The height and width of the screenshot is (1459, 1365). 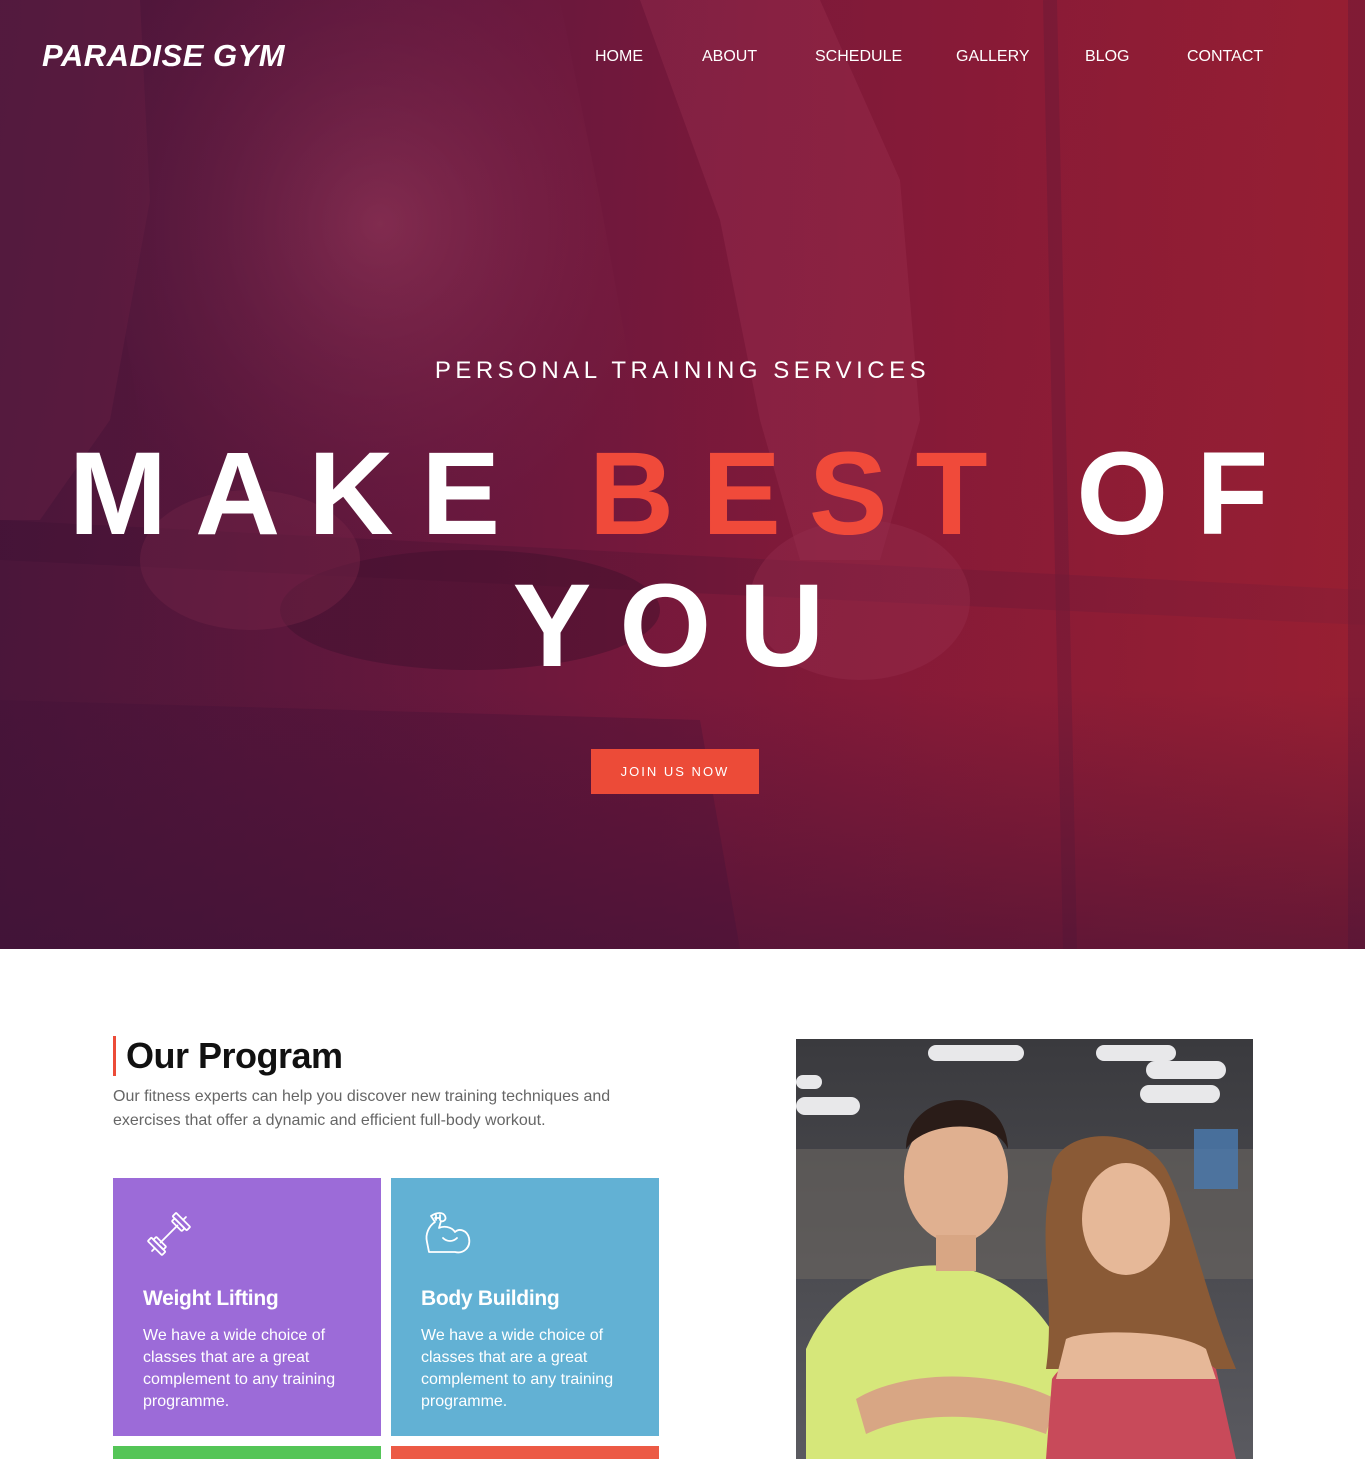 I want to click on main-nav: HOME ABOUT SCHEDULE GALLERY BLOG CONTACT, so click(x=682, y=60).